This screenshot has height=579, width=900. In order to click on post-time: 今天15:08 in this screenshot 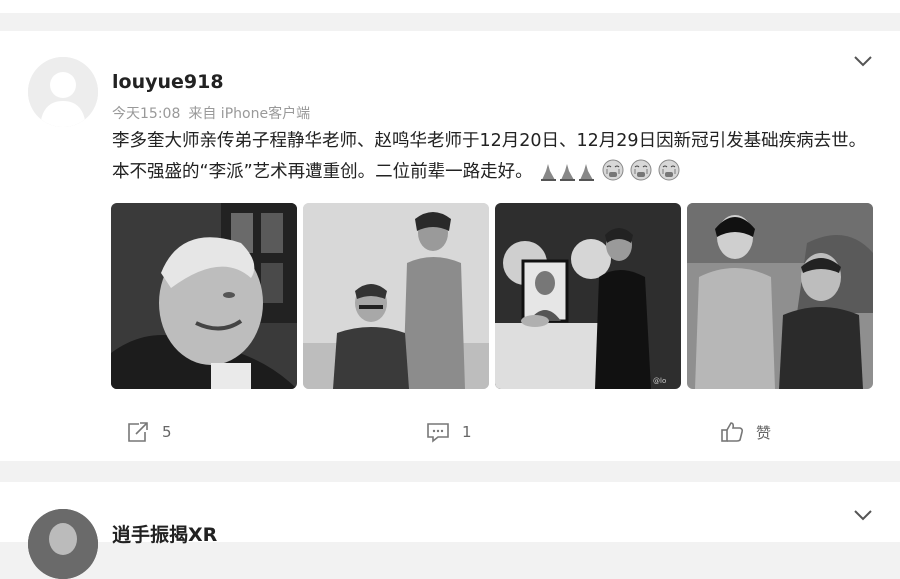, I will do `click(146, 114)`.